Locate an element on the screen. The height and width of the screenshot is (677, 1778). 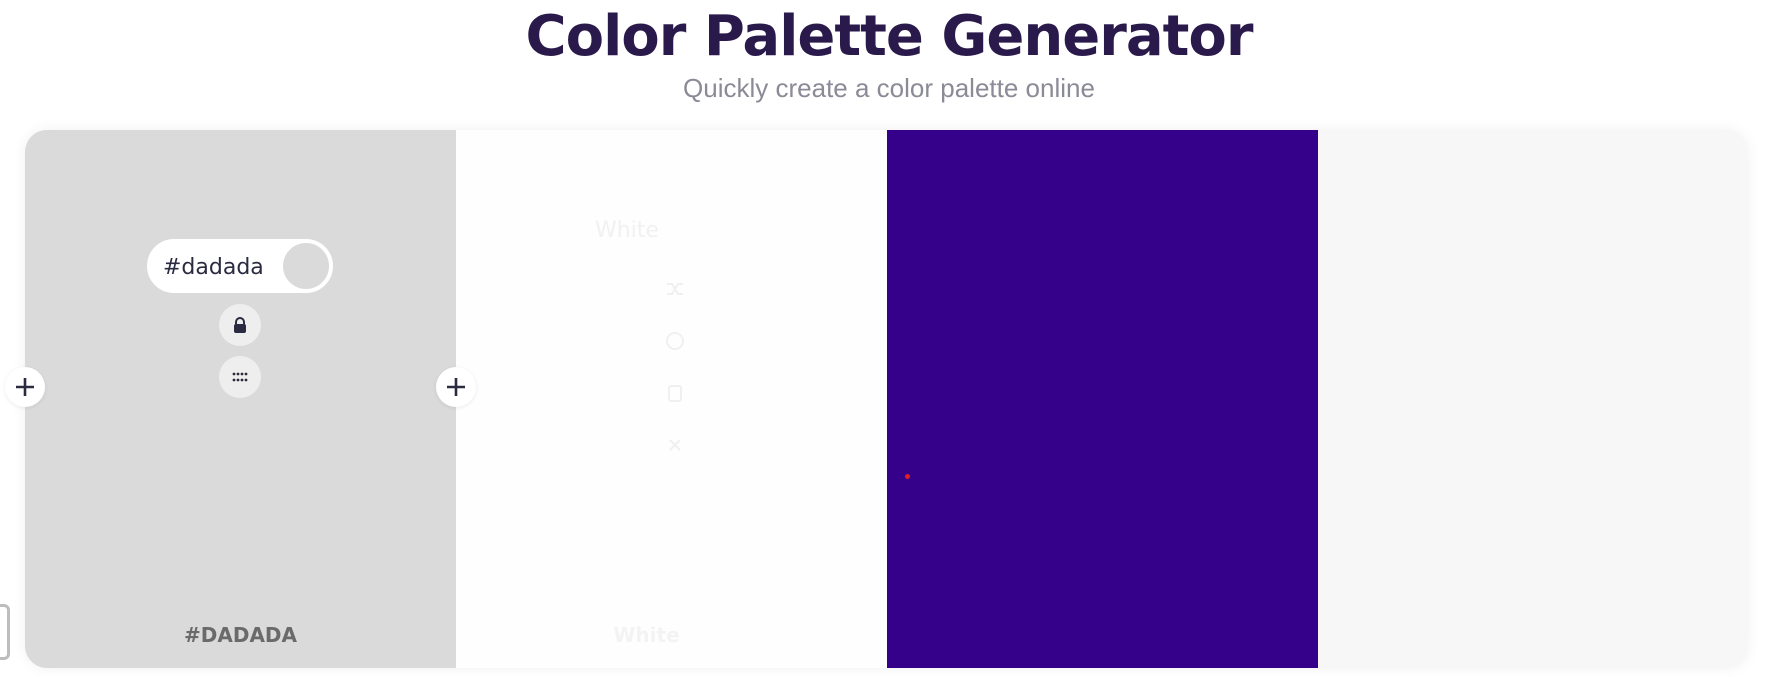
add-color-button-middle is located at coordinates (456, 387).